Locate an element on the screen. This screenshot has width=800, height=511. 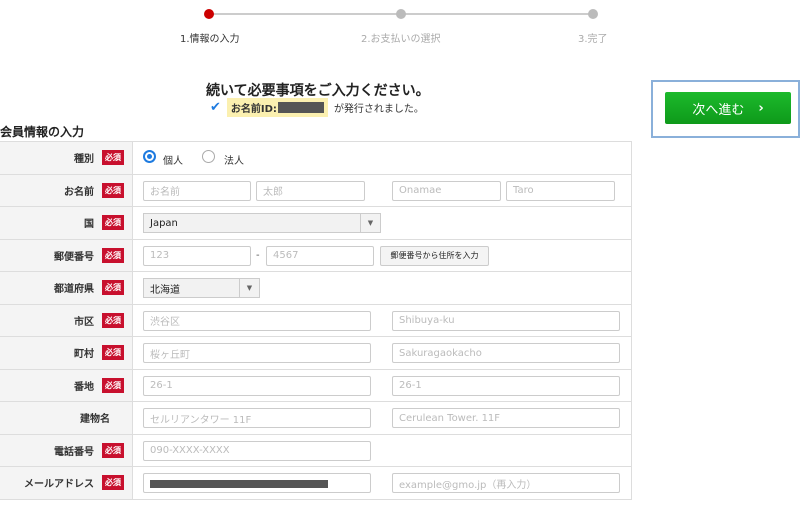
id-issued-notice: ✔ お名前ID: が発行されました。 is located at coordinates (317, 107).